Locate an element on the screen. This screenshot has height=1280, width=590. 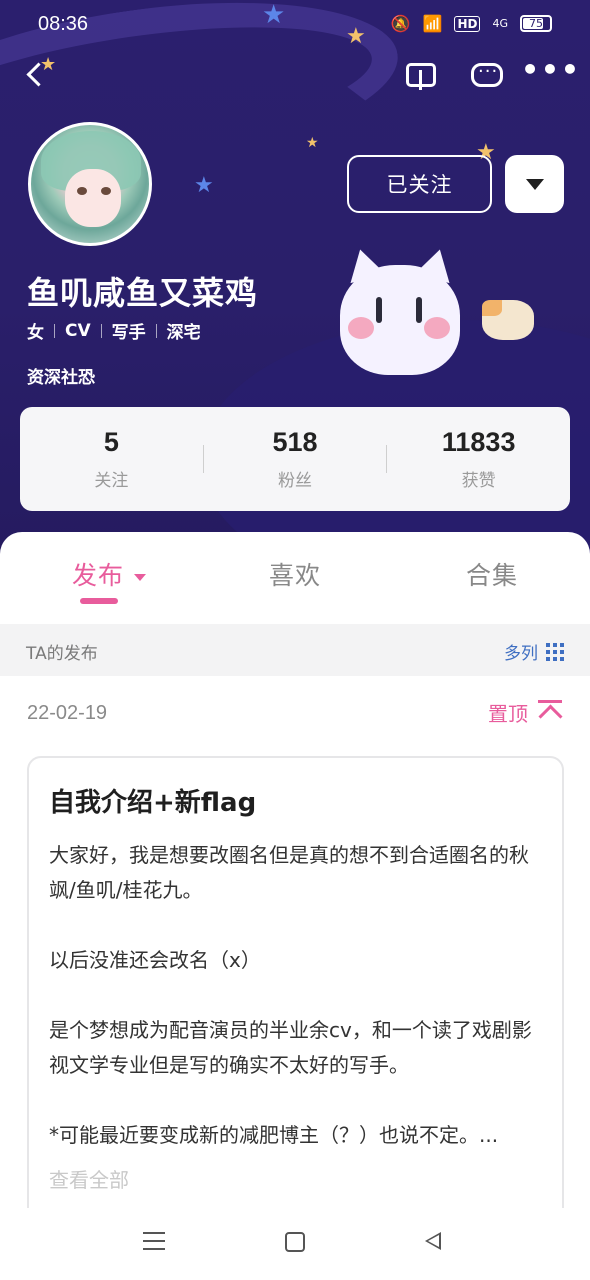
wifi-icon: 📶 is located at coordinates (432, 23).